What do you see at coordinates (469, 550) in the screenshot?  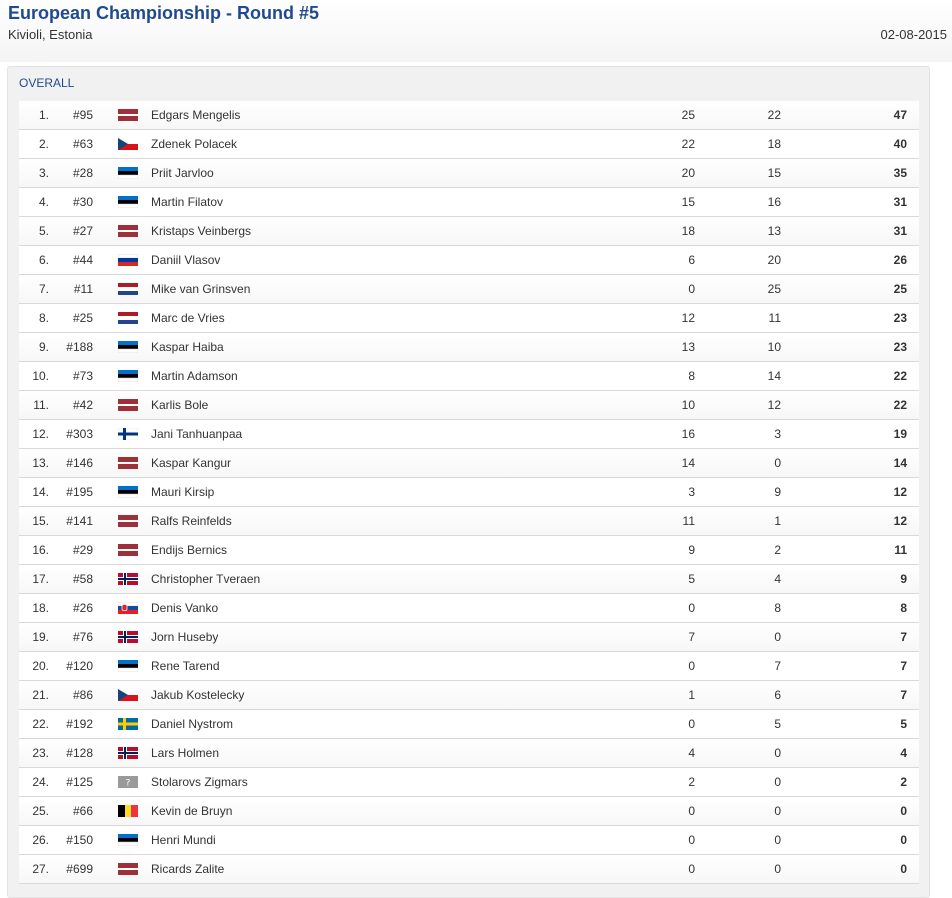 I see `table-row: 16. #29 Endijs Bernics 9 2 11` at bounding box center [469, 550].